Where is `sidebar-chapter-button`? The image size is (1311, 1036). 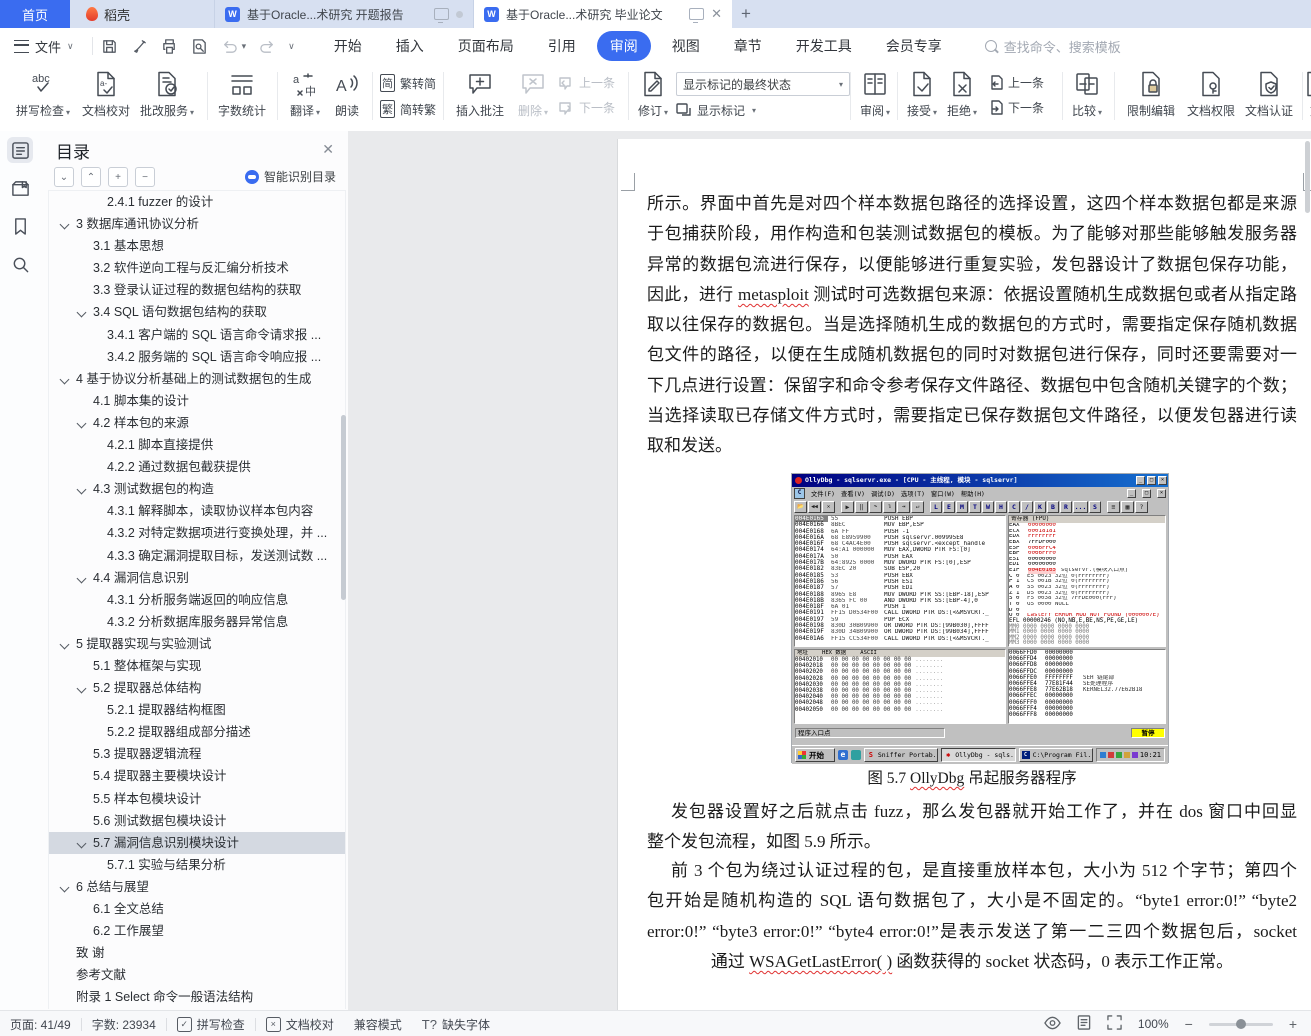 sidebar-chapter-button is located at coordinates (20, 188).